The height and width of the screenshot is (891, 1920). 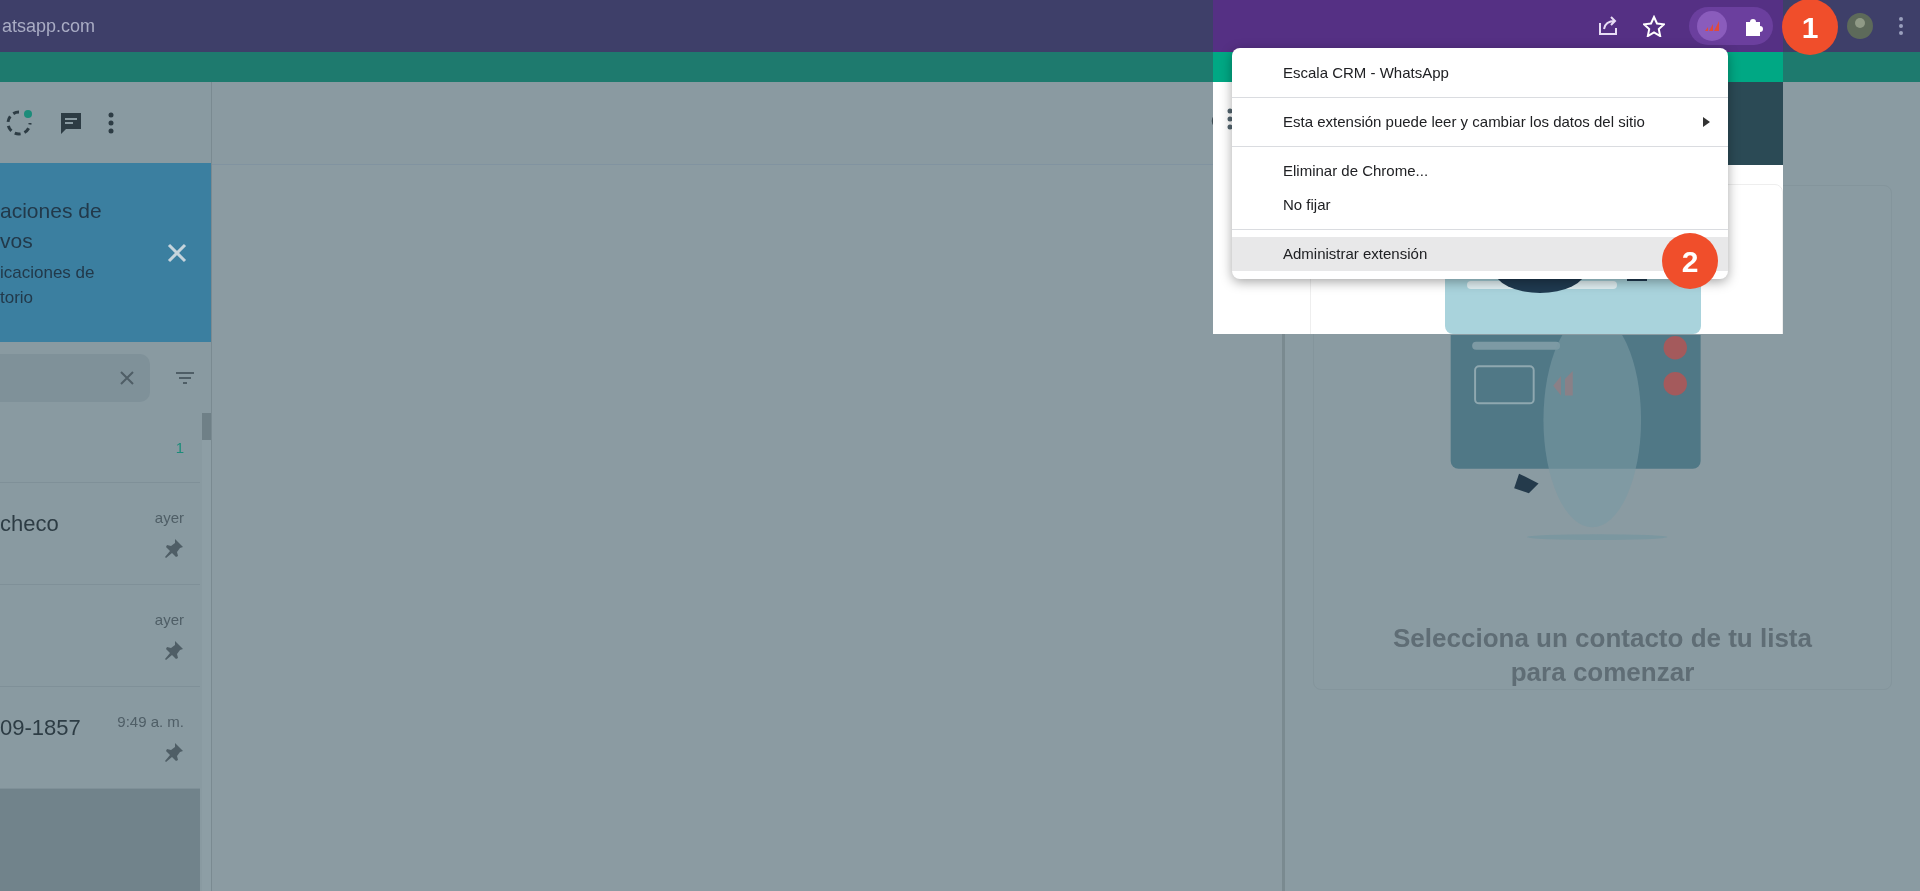 What do you see at coordinates (1480, 122) in the screenshot?
I see `menu-item: Esta extensión puede leer y cambiar los datos del sitio` at bounding box center [1480, 122].